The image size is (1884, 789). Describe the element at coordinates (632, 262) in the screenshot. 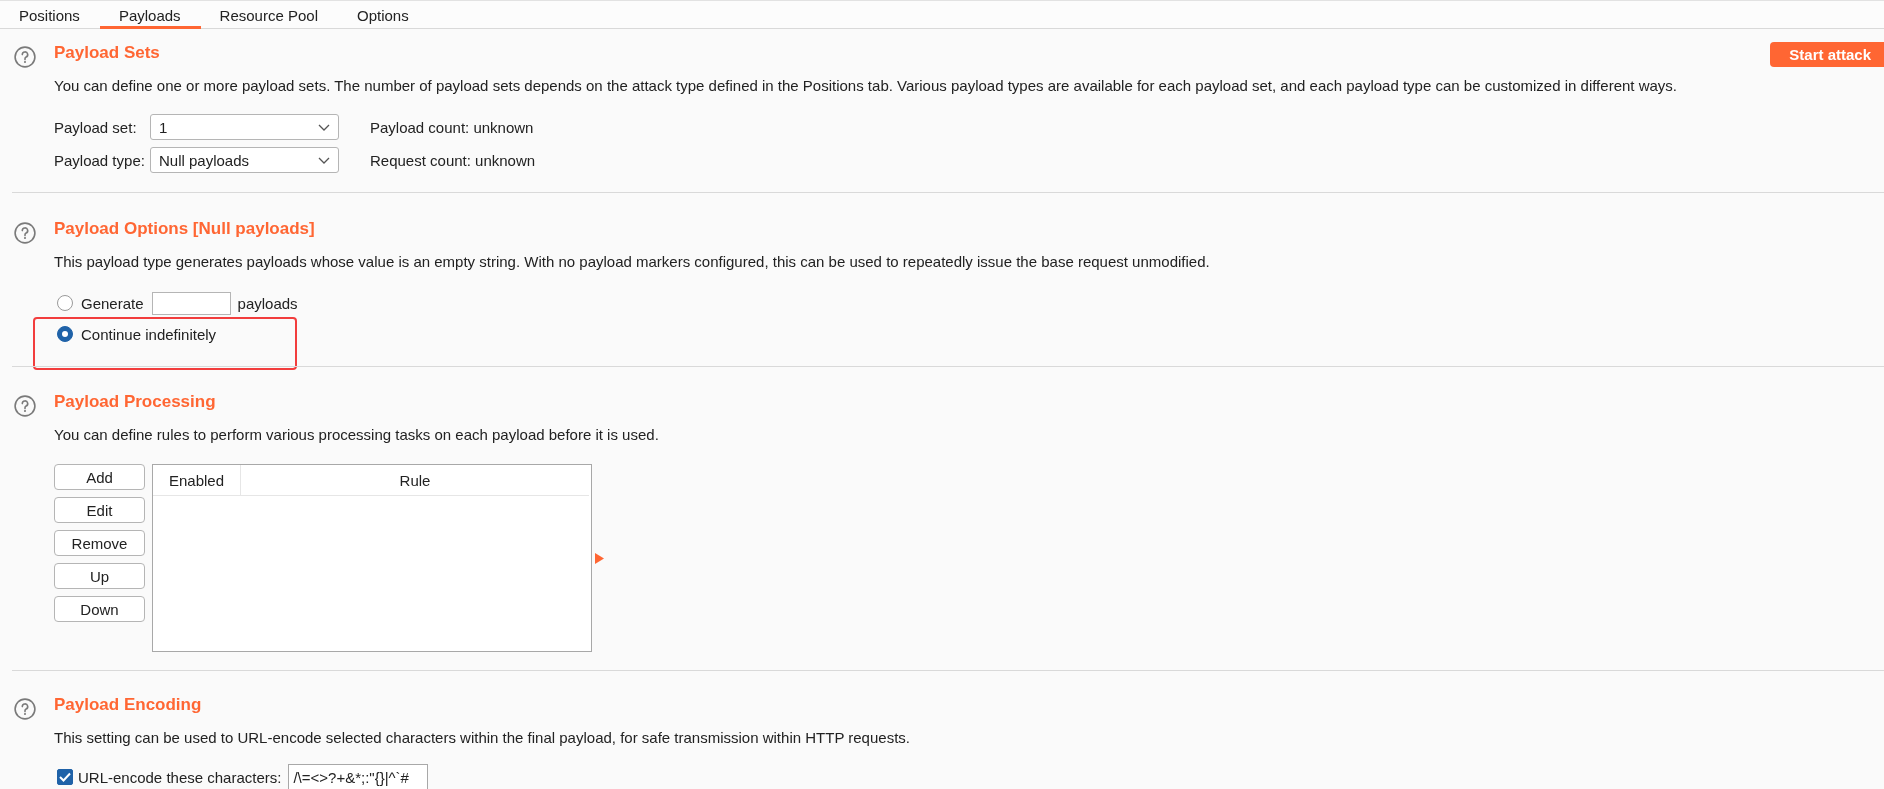

I see `section-description: This payload type generates payloads whose value is an empty string. With no payload markers configured, this can be used to repeatedly issue the base request unmodified.` at that location.